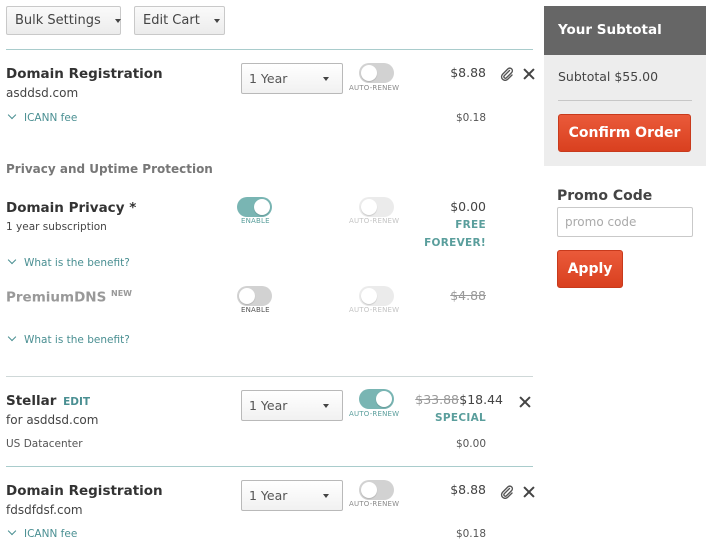 Image resolution: width=712 pixels, height=547 pixels. What do you see at coordinates (121, 293) in the screenshot?
I see `new-badge: NEW` at bounding box center [121, 293].